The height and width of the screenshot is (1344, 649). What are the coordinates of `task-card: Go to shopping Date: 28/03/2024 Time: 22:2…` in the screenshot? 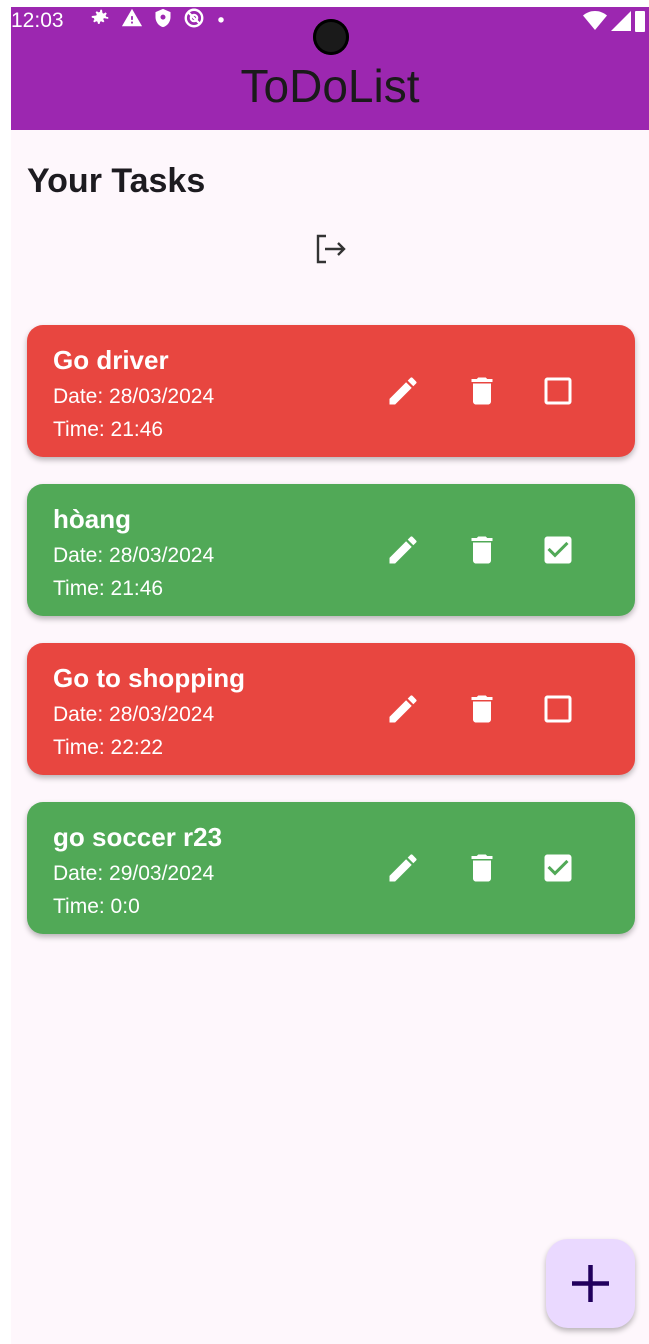 It's located at (331, 709).